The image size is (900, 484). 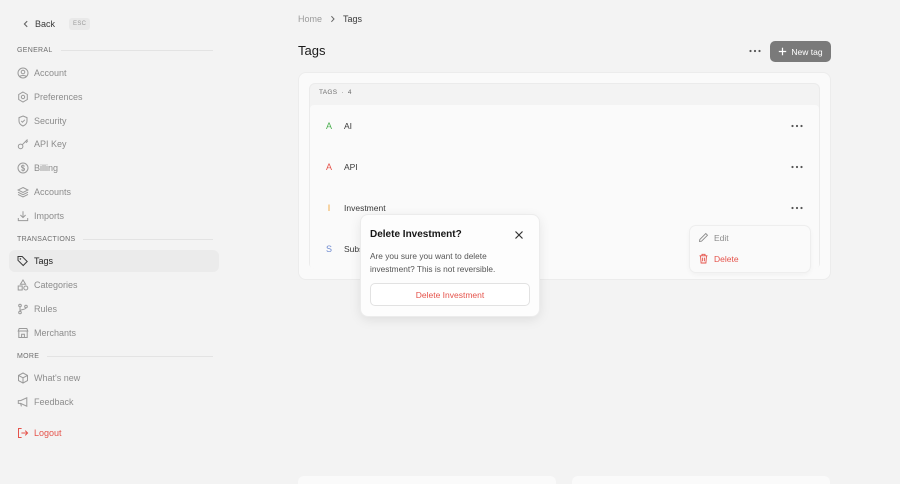 I want to click on page-title: Tags, so click(x=312, y=50).